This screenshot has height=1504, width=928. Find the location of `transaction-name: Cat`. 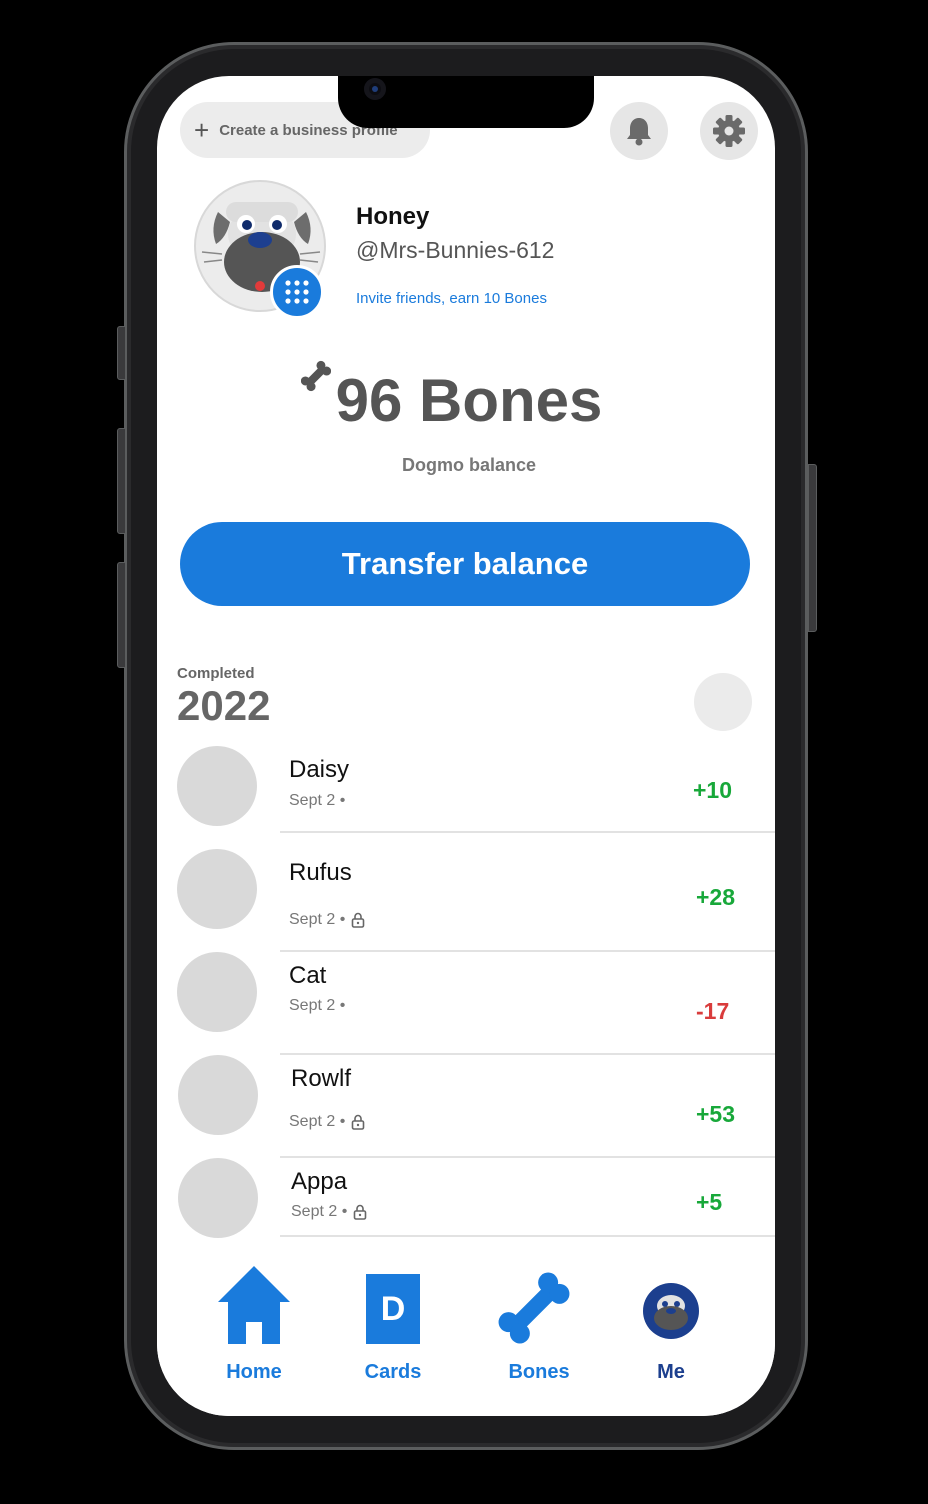

transaction-name: Cat is located at coordinates (308, 975).